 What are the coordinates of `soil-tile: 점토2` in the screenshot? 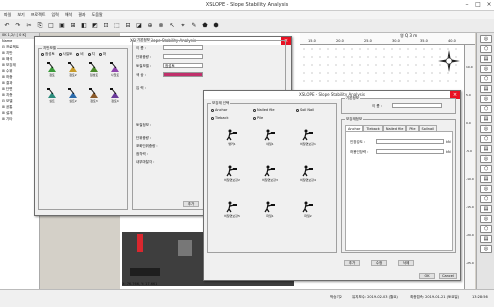 It's located at (73, 70).